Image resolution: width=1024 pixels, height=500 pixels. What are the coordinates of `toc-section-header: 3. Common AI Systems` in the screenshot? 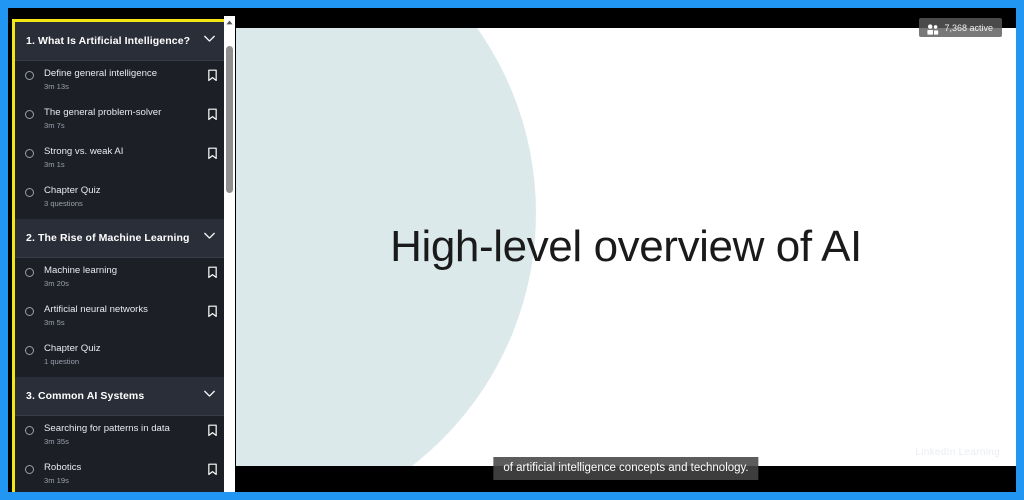 It's located at (121, 396).